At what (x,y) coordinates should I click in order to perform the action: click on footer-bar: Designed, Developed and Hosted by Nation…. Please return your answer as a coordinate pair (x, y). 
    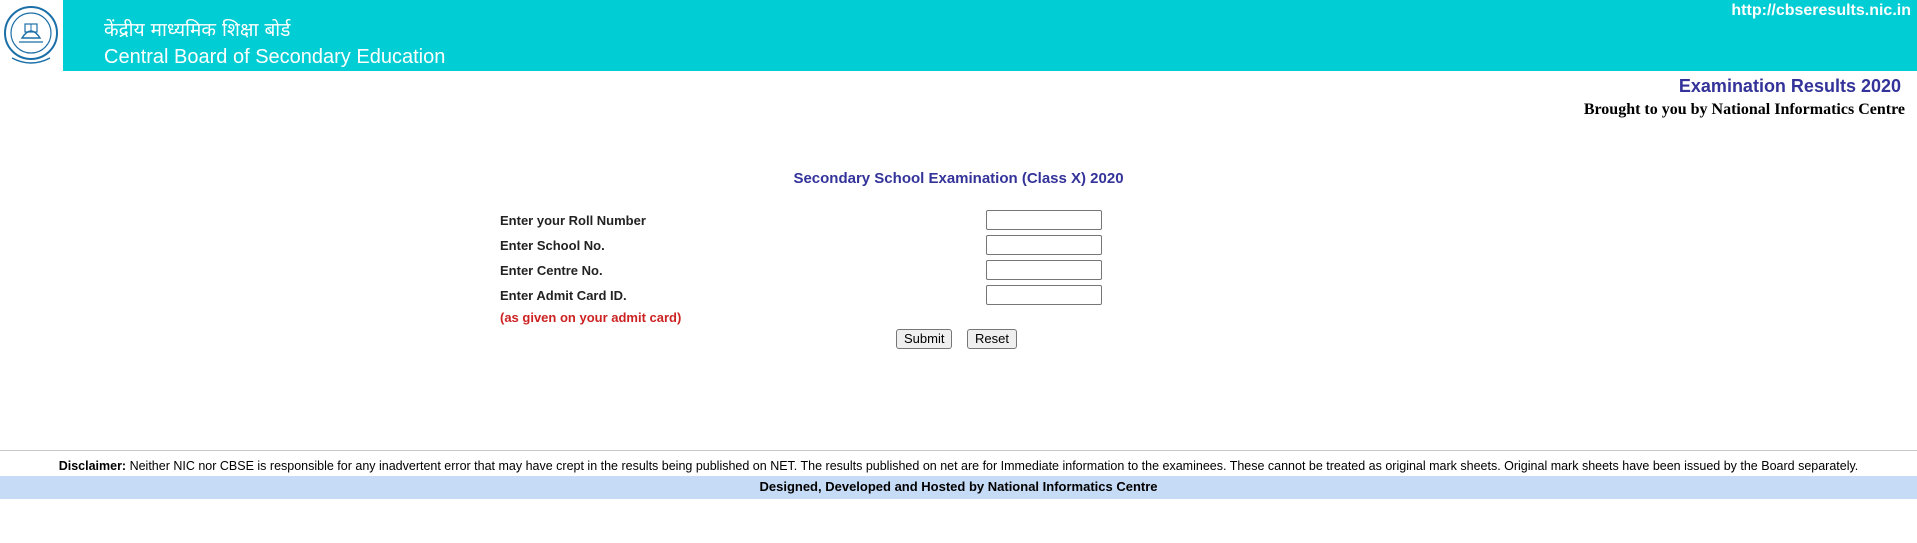
    Looking at the image, I should click on (958, 487).